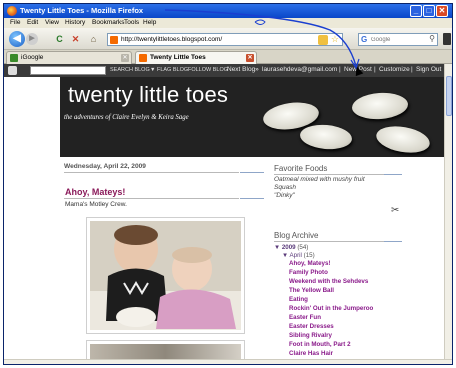 This screenshot has width=456, height=368. What do you see at coordinates (96, 204) in the screenshot?
I see `post-subtitle: Mama's Motley Crew.` at bounding box center [96, 204].